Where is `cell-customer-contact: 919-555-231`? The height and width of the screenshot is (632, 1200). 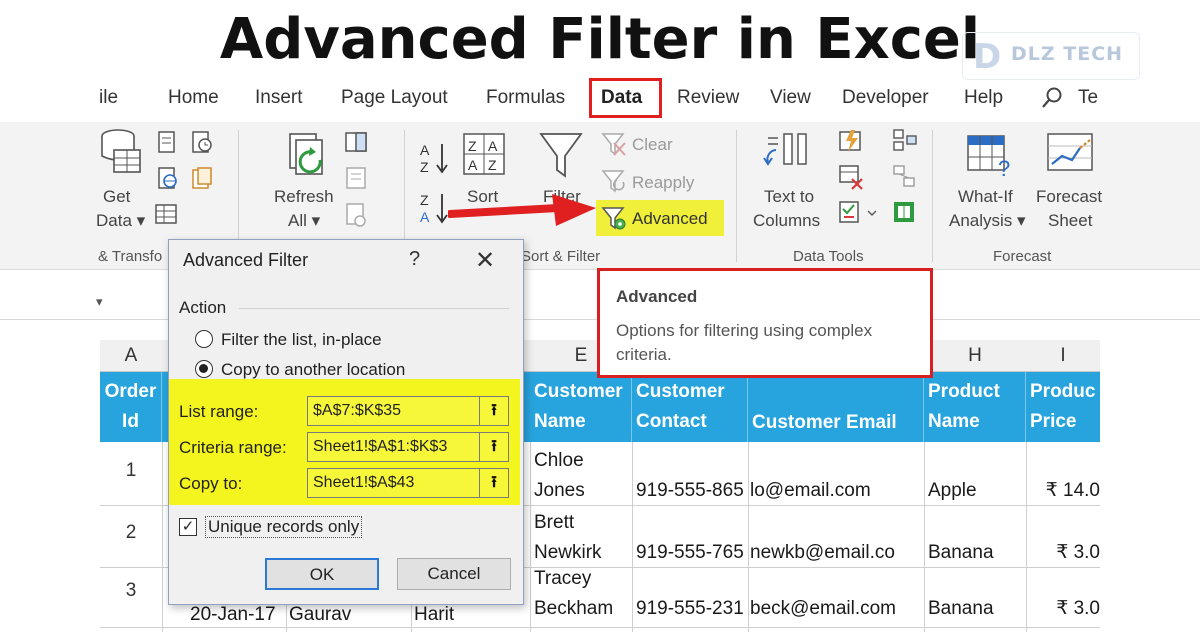
cell-customer-contact: 919-555-231 is located at coordinates (692, 609).